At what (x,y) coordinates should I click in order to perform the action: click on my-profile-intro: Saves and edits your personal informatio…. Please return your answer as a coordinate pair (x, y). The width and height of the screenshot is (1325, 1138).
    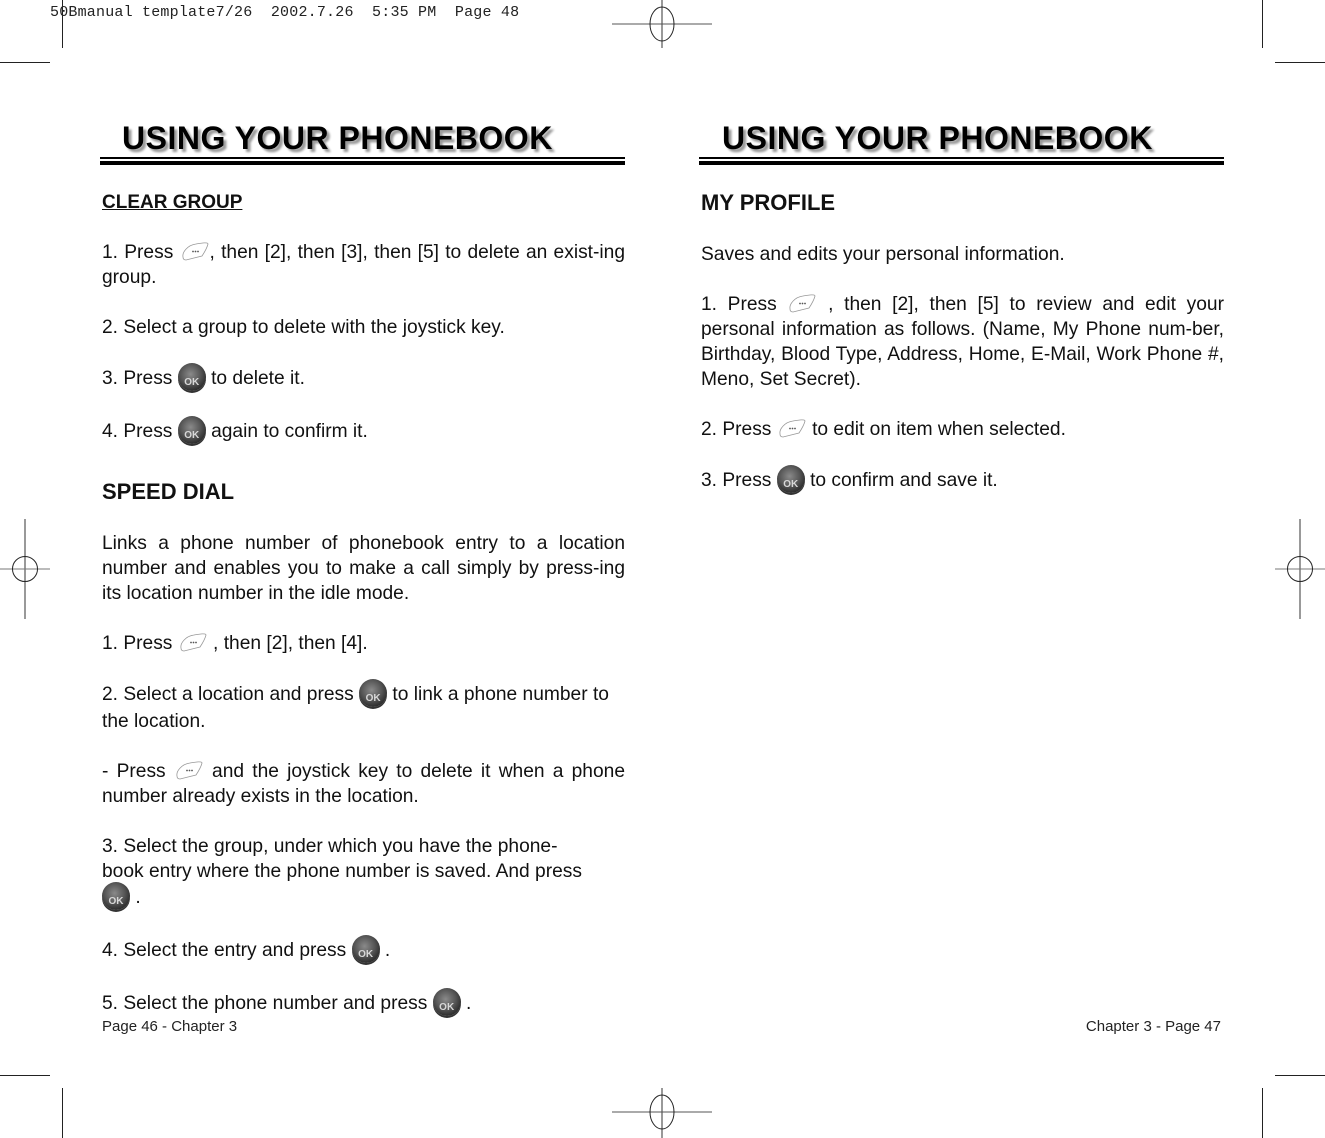
    Looking at the image, I should click on (883, 254).